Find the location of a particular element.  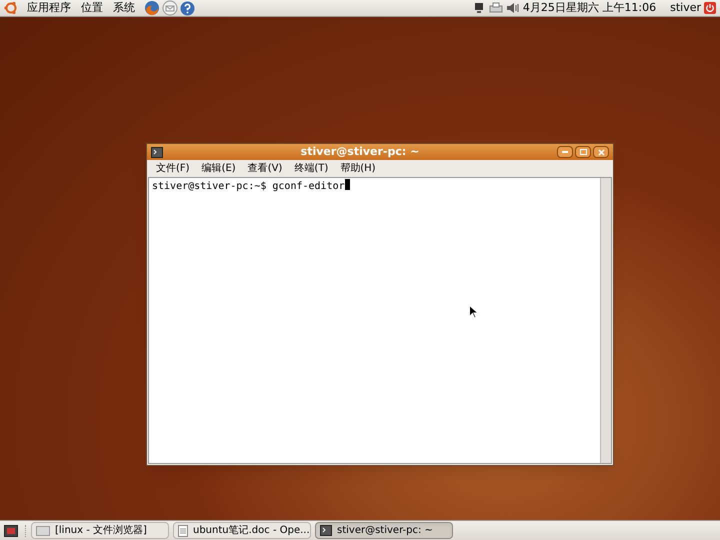

document-icon is located at coordinates (183, 530).